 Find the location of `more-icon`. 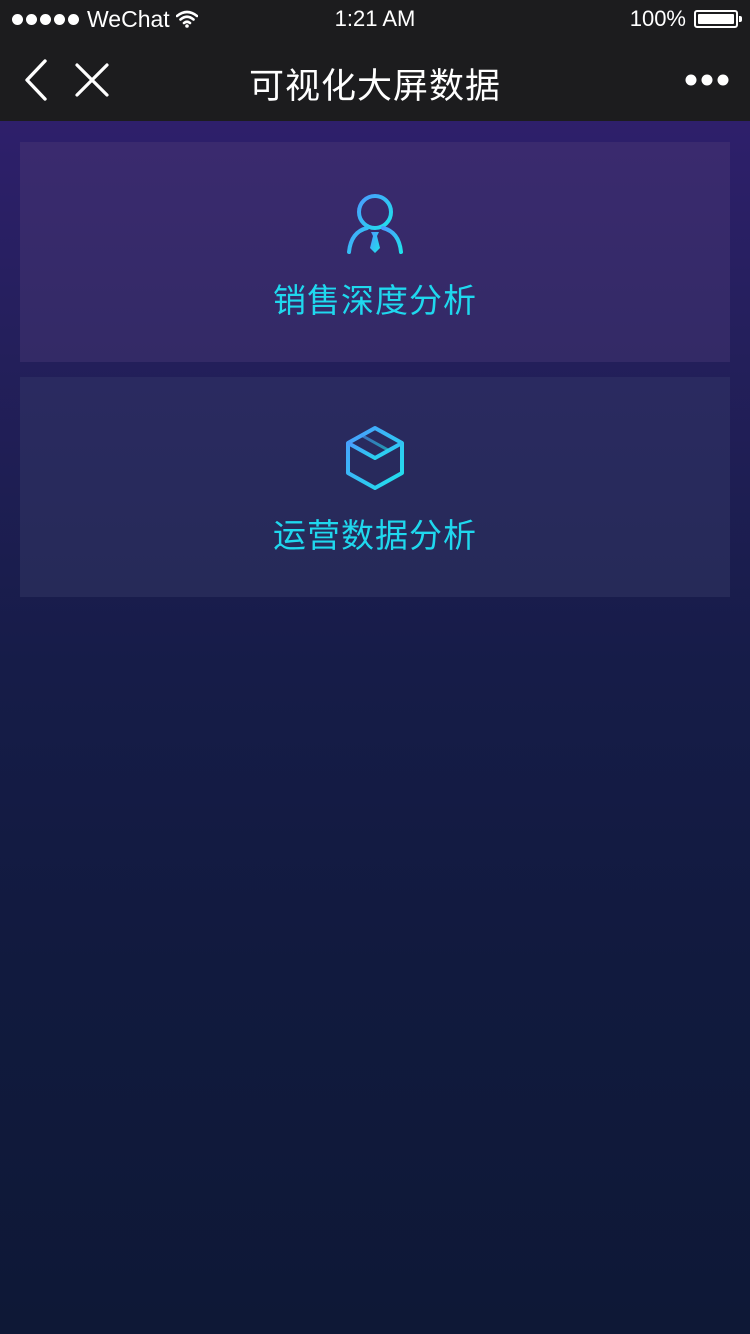

more-icon is located at coordinates (707, 80).